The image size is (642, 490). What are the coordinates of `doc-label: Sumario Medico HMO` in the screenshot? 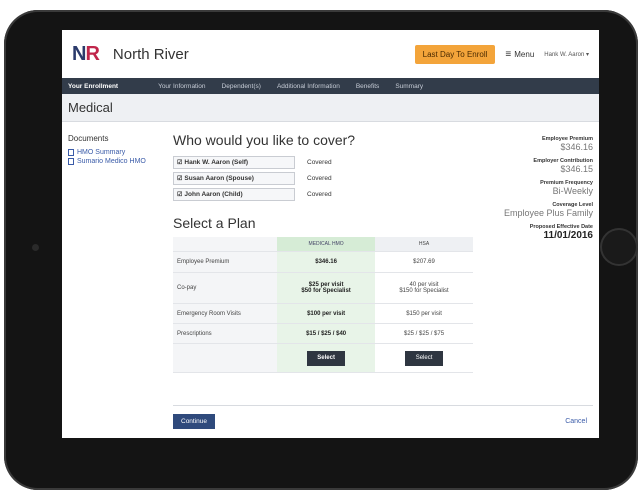 It's located at (111, 161).